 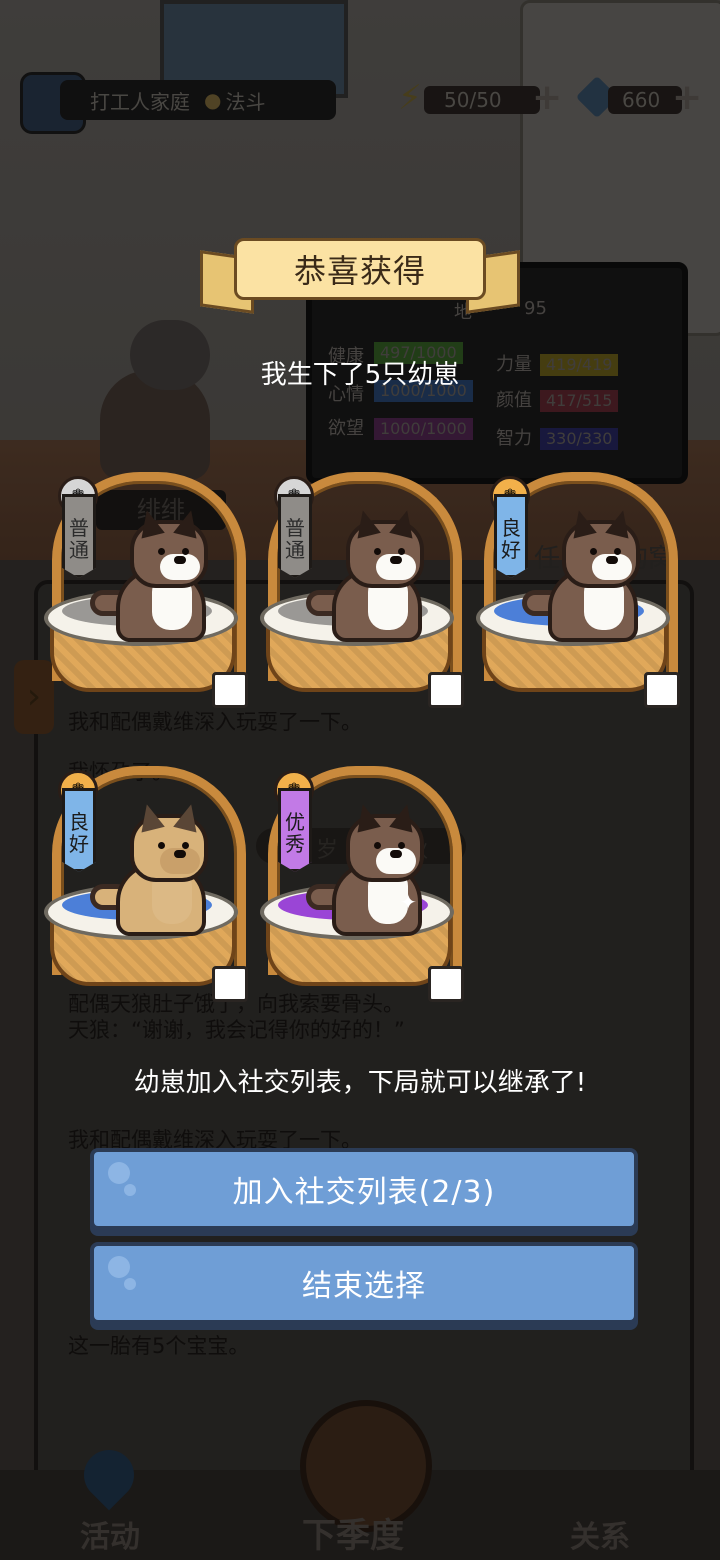 What do you see at coordinates (360, 1083) in the screenshot?
I see `dialog-hint: 幼崽加入社交列表，下局就可以继承了!` at bounding box center [360, 1083].